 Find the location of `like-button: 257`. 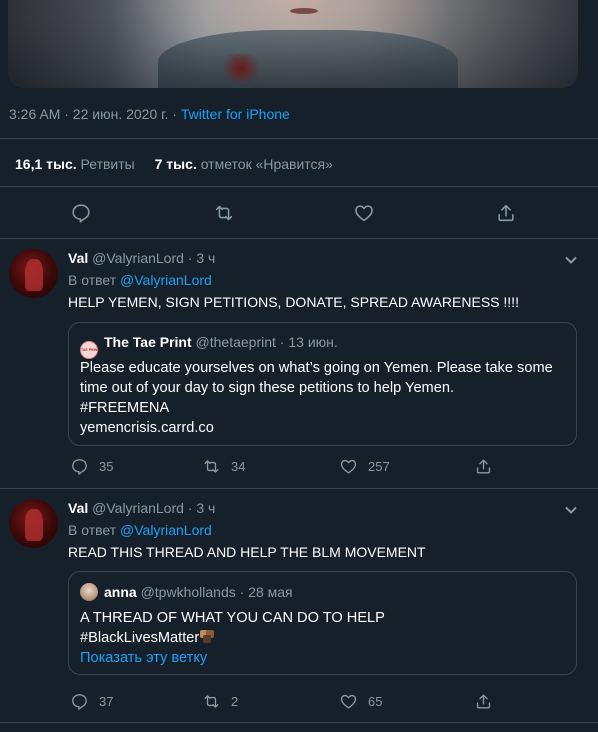

like-button: 257 is located at coordinates (364, 466).